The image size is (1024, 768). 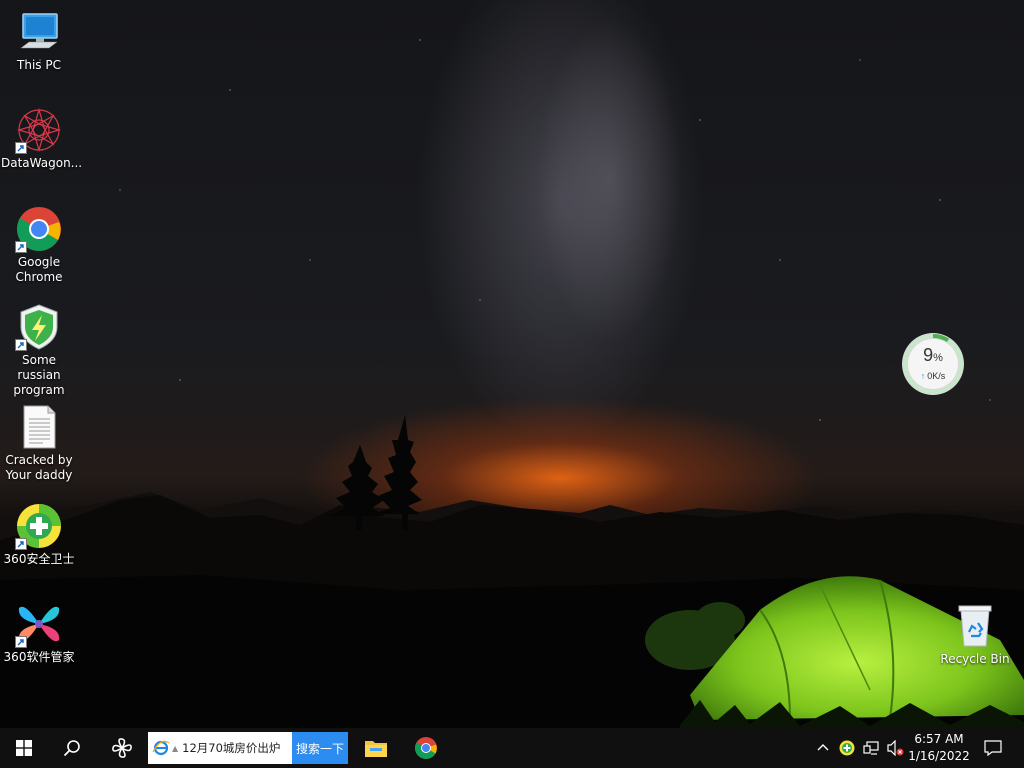 What do you see at coordinates (39, 32) in the screenshot?
I see `computer-icon` at bounding box center [39, 32].